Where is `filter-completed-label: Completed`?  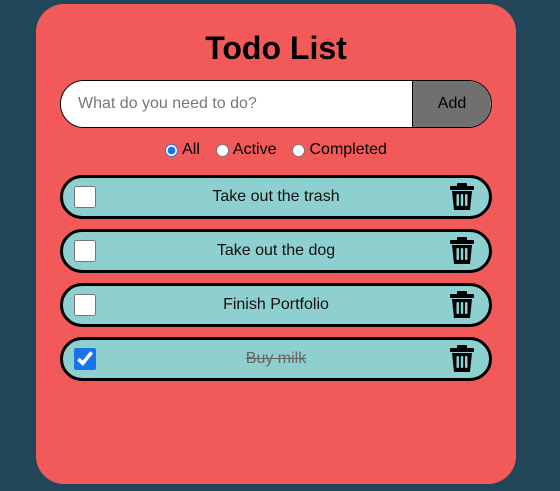
filter-completed-label: Completed is located at coordinates (348, 149).